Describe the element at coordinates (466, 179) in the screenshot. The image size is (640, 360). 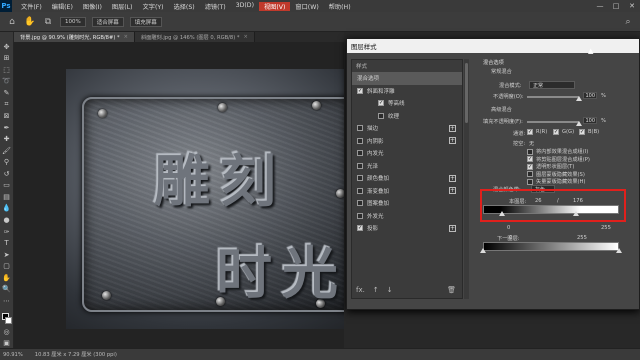
I see `styles-scrollbar` at that location.